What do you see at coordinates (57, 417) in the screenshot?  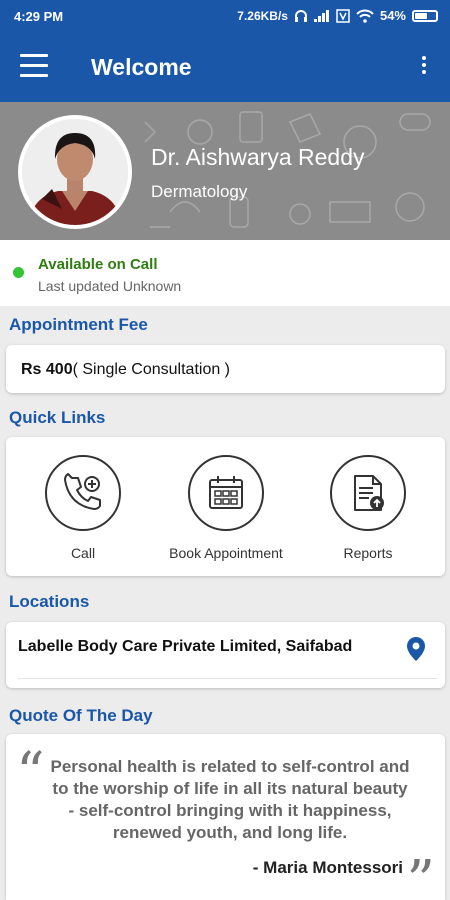 I see `quick-links-heading: Quick Links` at bounding box center [57, 417].